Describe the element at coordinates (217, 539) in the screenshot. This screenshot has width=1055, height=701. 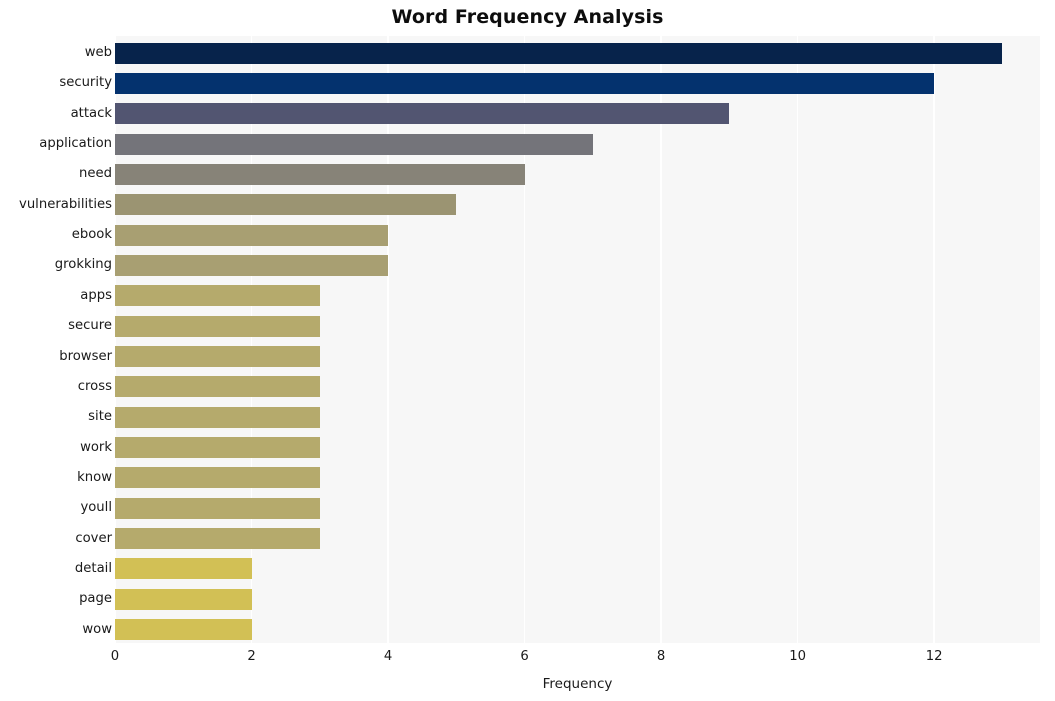
I see `bar-cover` at that location.